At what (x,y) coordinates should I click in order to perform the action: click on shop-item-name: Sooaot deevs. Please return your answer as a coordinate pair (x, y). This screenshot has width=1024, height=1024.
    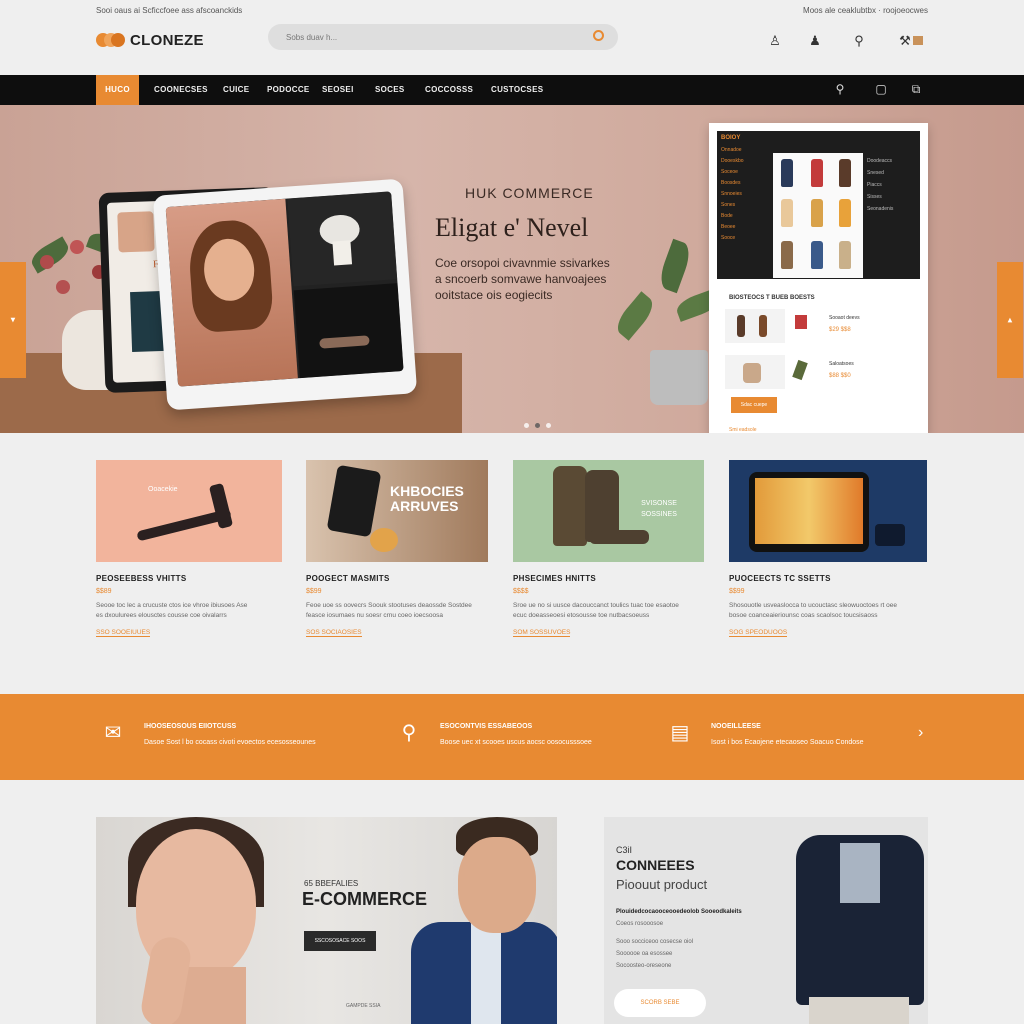
    Looking at the image, I should click on (844, 318).